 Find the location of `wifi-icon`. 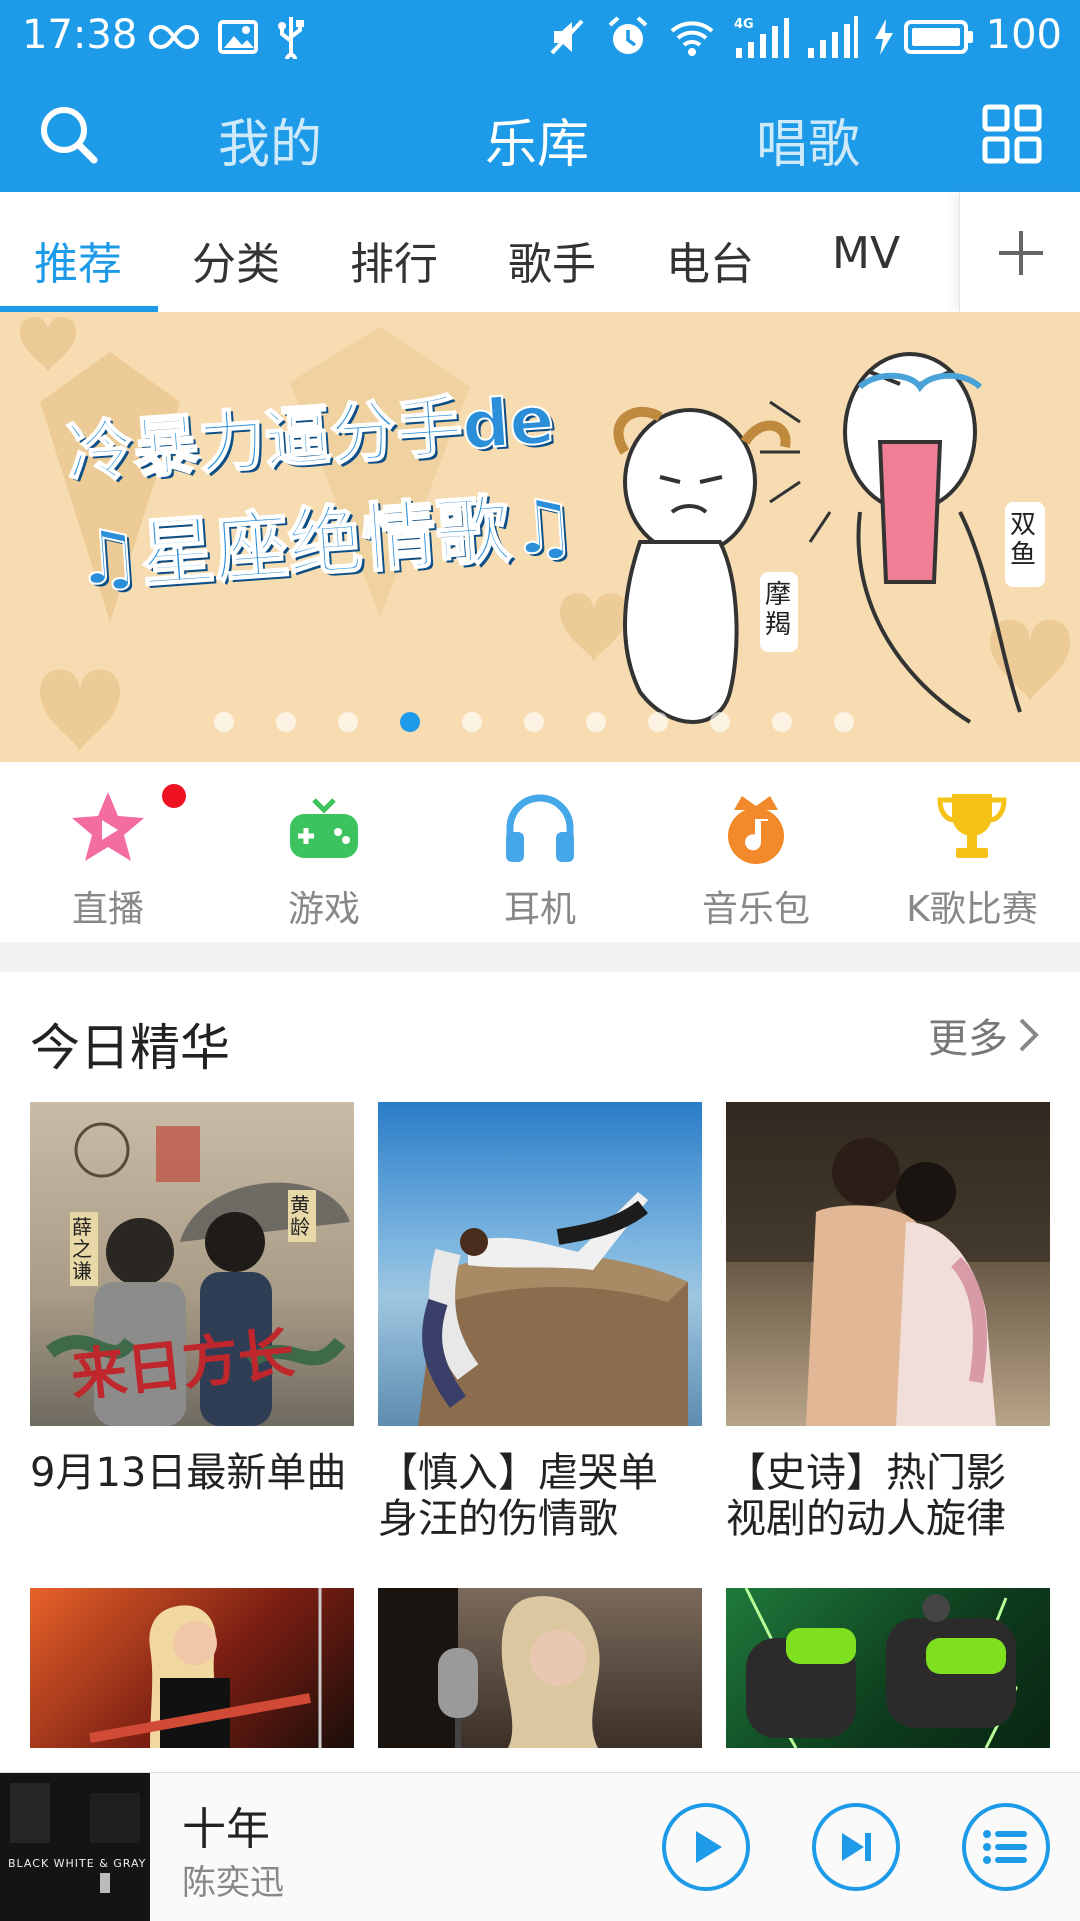

wifi-icon is located at coordinates (692, 37).